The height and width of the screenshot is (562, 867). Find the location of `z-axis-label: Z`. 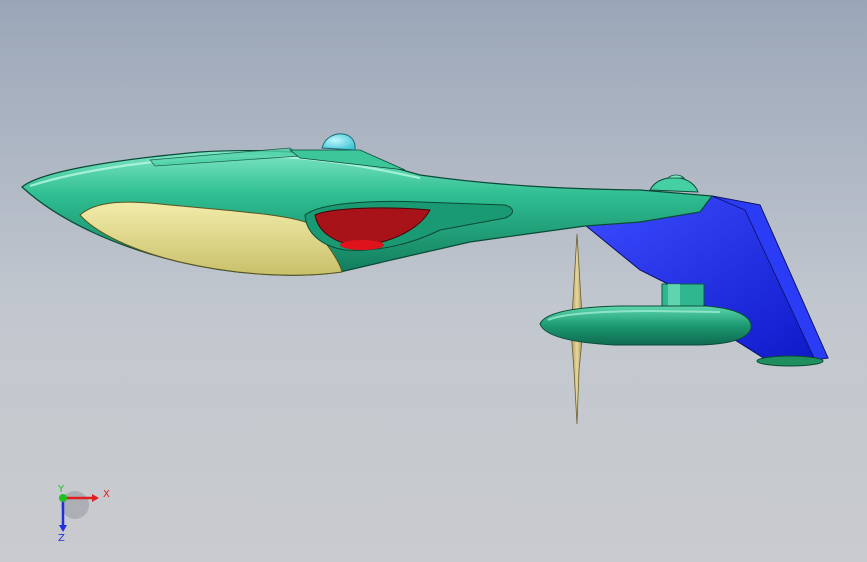

z-axis-label: Z is located at coordinates (61, 538).